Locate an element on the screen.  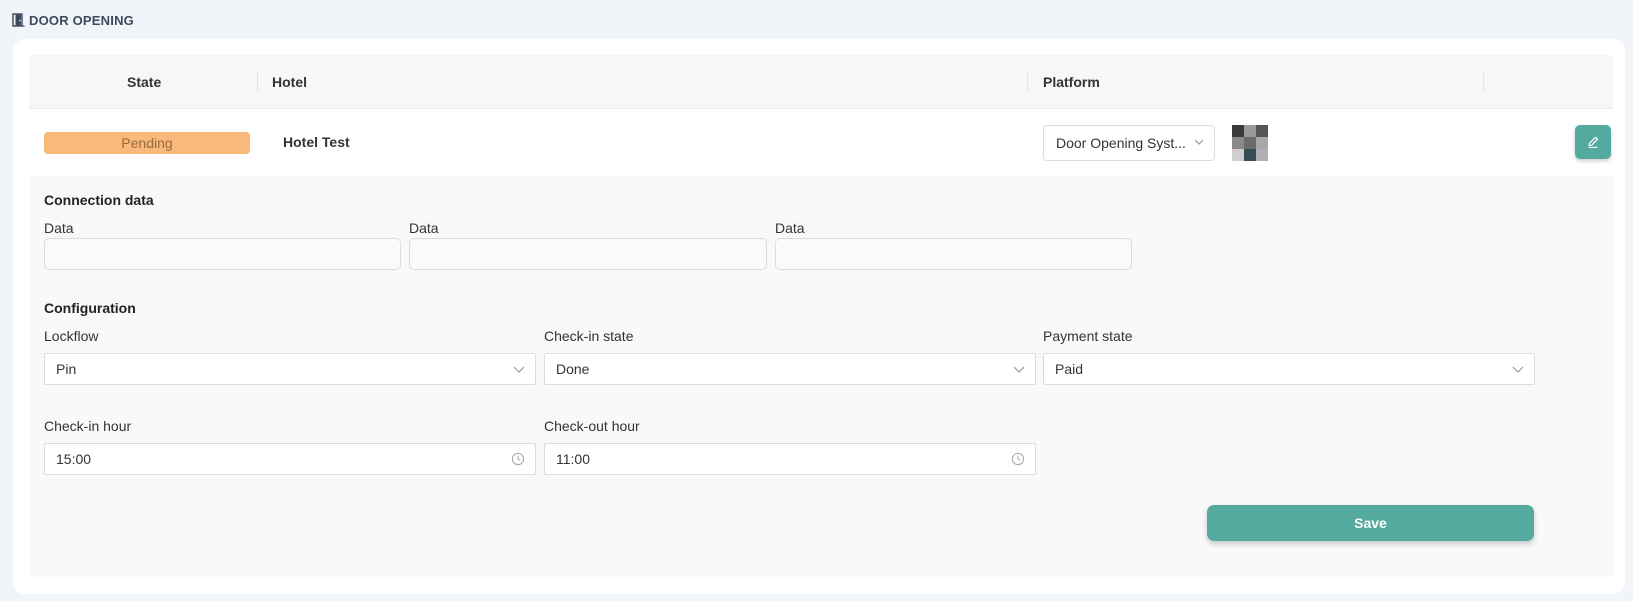
edit-button is located at coordinates (1593, 142).